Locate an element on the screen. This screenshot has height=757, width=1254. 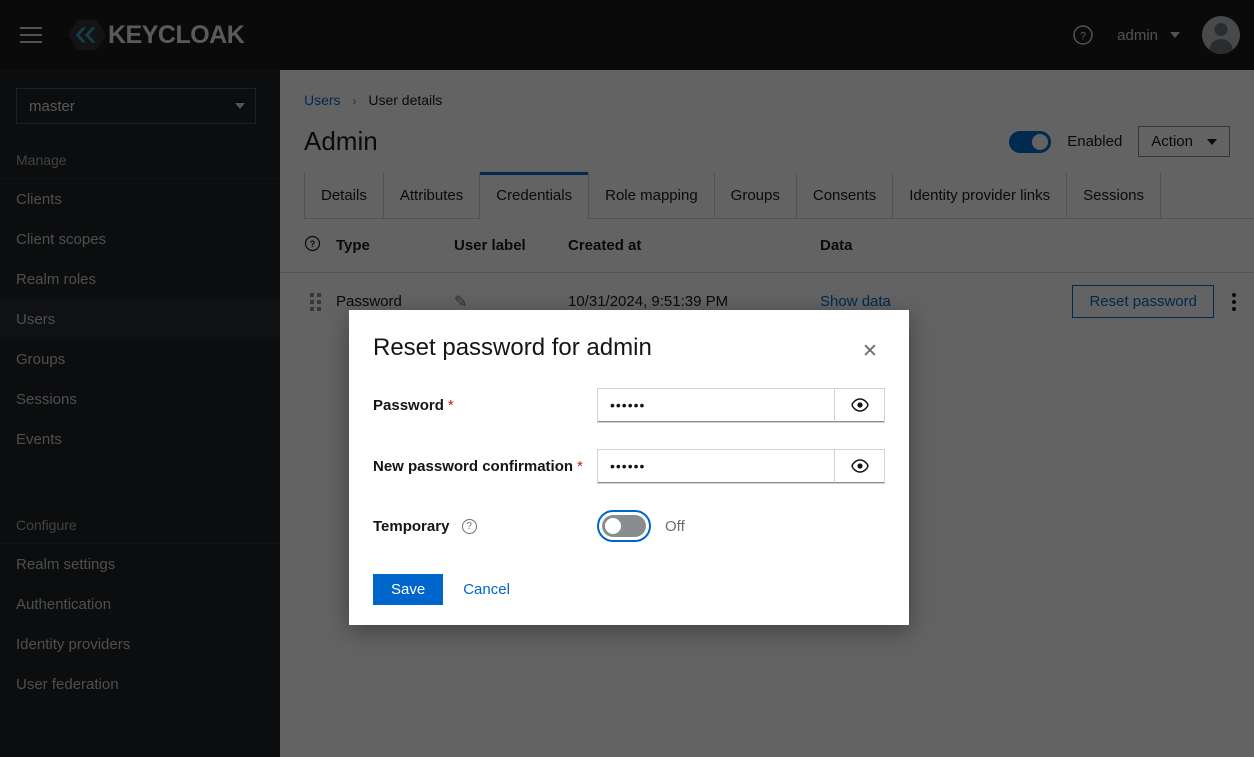
confirm-password-label-text: New password confirmation is located at coordinates (473, 466).